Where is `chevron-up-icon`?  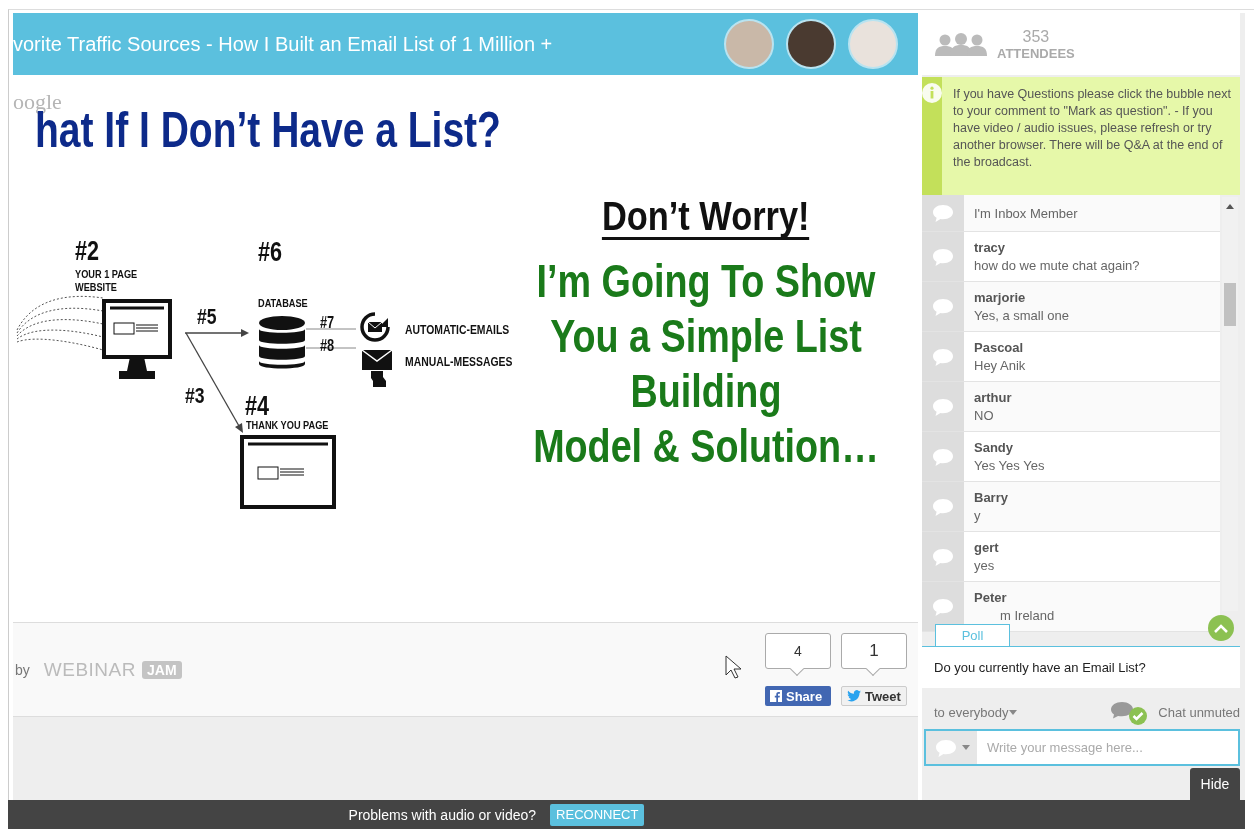 chevron-up-icon is located at coordinates (1221, 628).